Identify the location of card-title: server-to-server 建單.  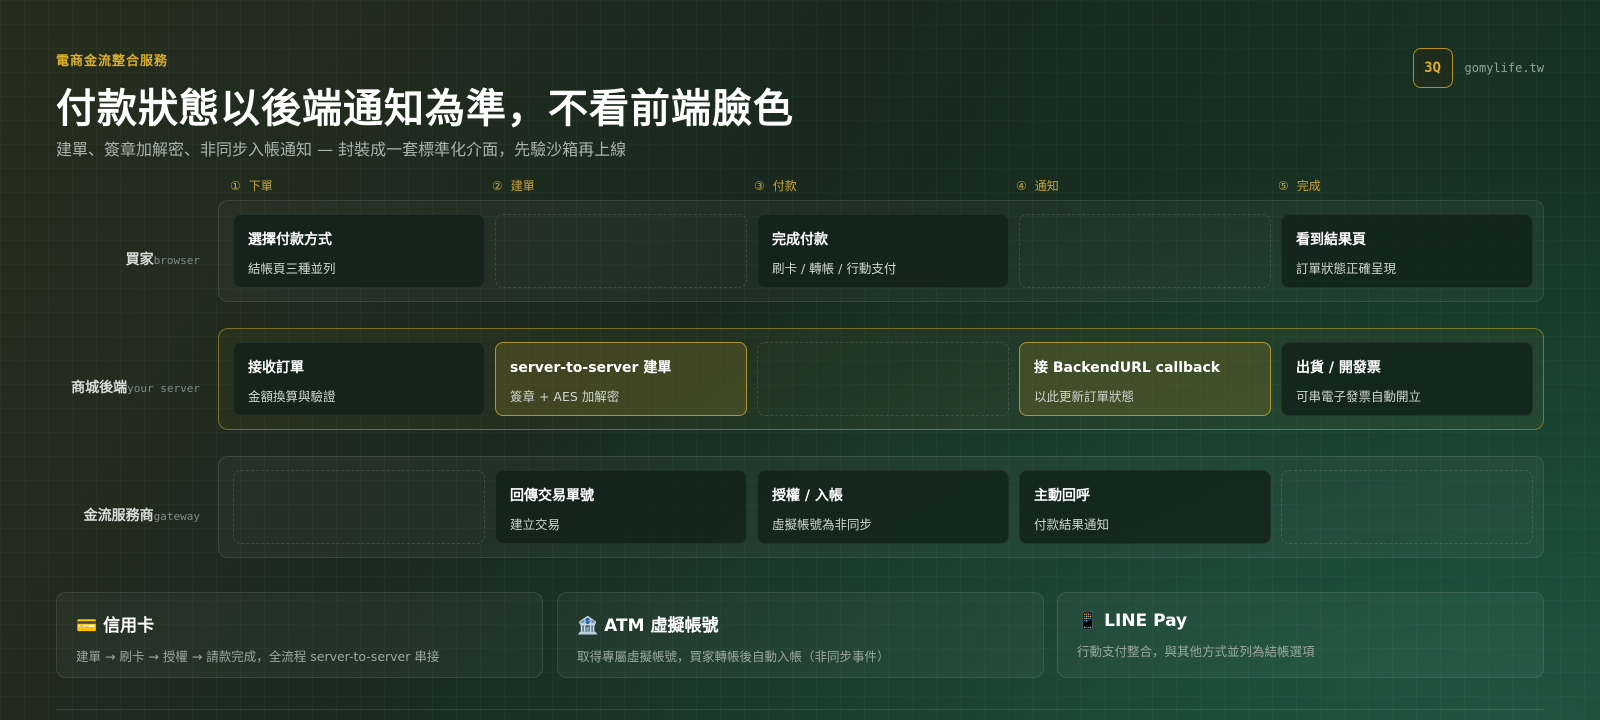
(591, 368).